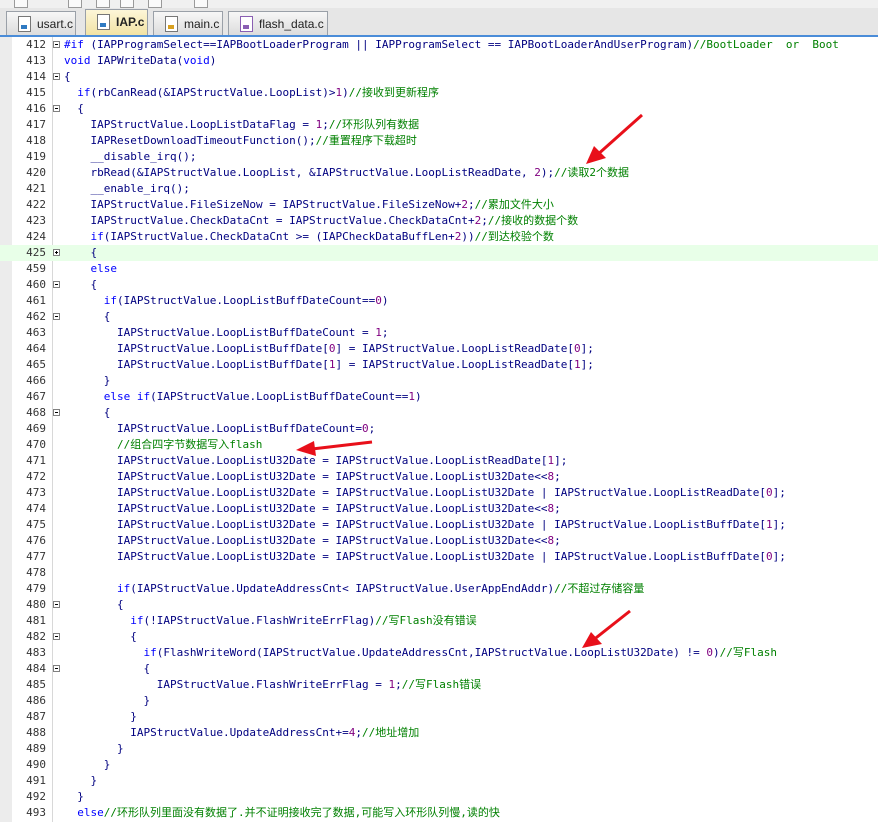  I want to click on line-number: 491, so click(36, 780).